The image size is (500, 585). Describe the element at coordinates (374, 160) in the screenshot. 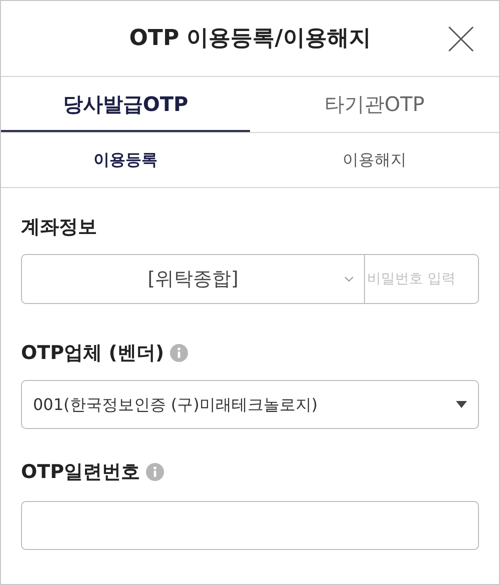

I see `sub-tab: 이용해지` at that location.